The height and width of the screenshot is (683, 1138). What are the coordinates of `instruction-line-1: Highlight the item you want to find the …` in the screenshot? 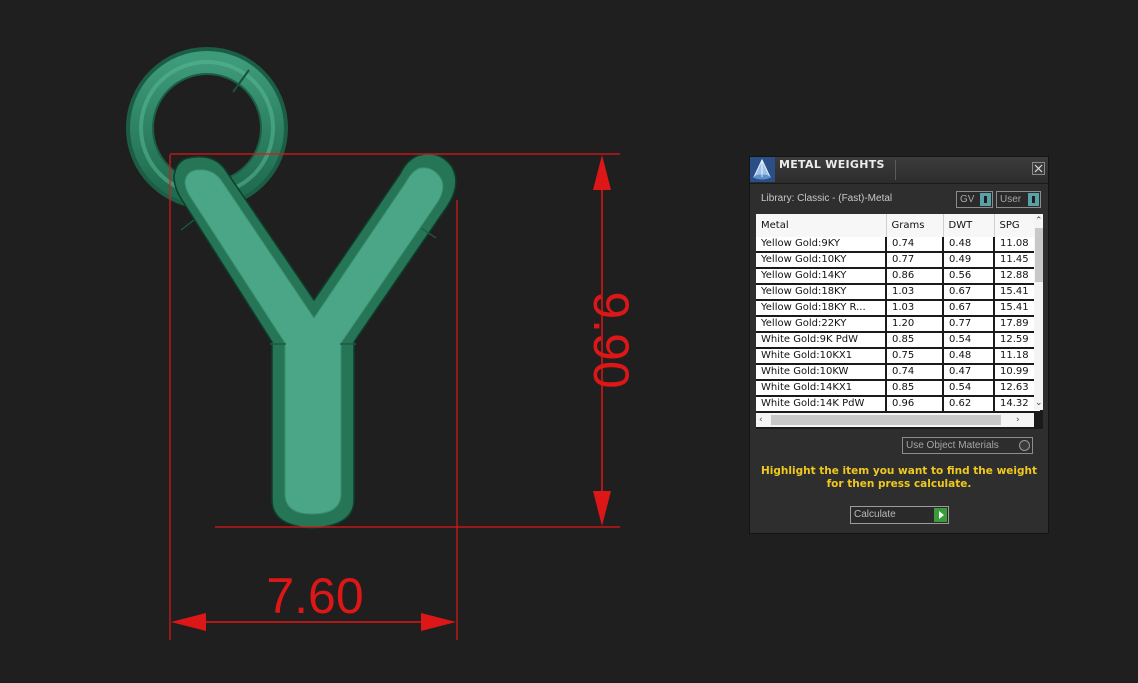 It's located at (899, 471).